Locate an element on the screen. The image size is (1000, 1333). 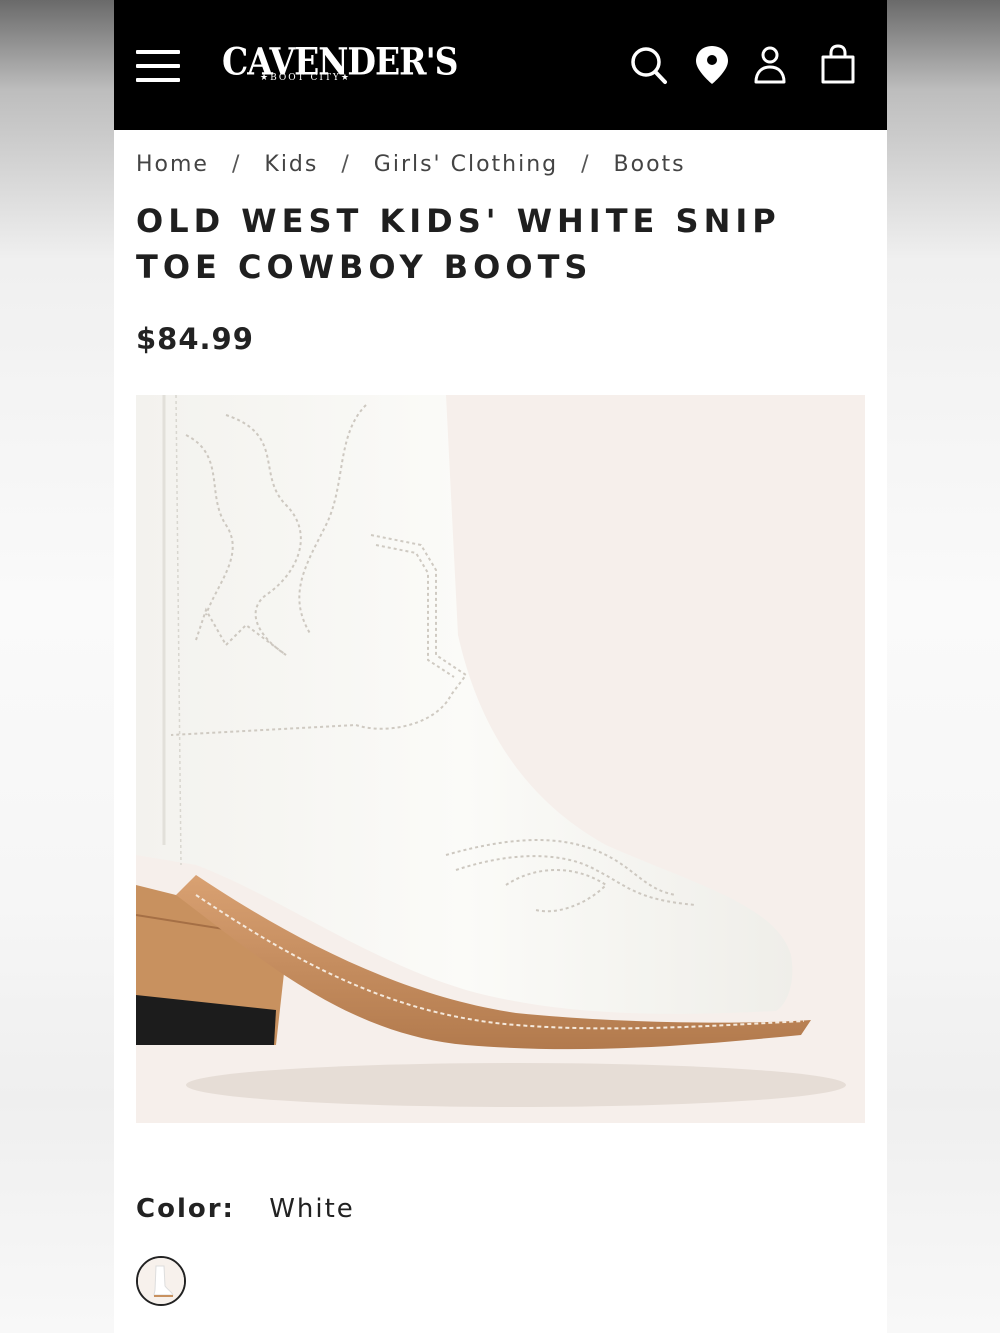
product-price: $84.99 is located at coordinates (195, 339).